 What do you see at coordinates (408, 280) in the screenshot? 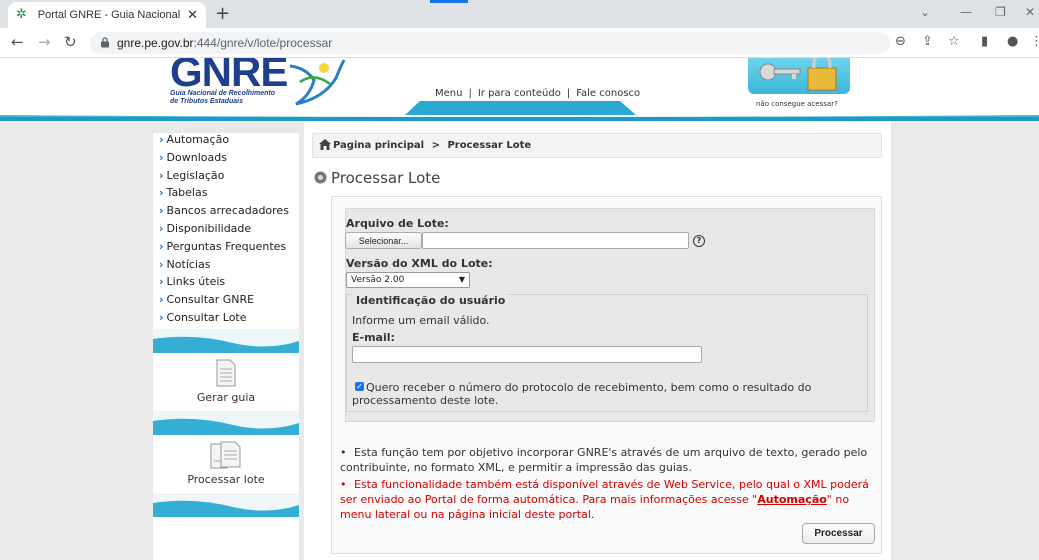
I see `version-select: Versão 2.00 ▼` at bounding box center [408, 280].